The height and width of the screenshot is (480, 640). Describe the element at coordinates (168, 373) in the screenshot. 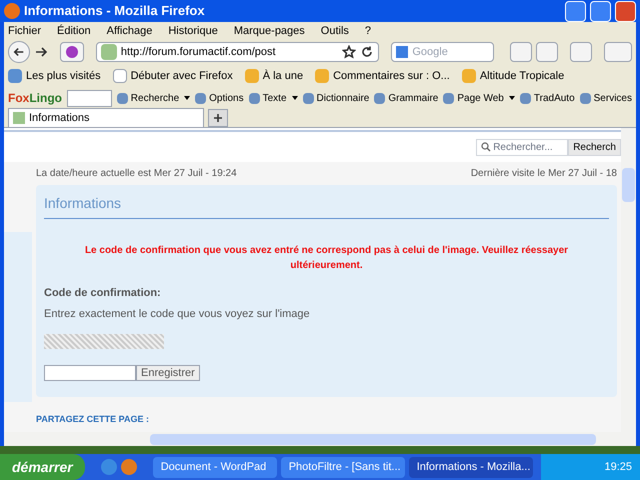

I see `submit-button: Enregistrer` at that location.